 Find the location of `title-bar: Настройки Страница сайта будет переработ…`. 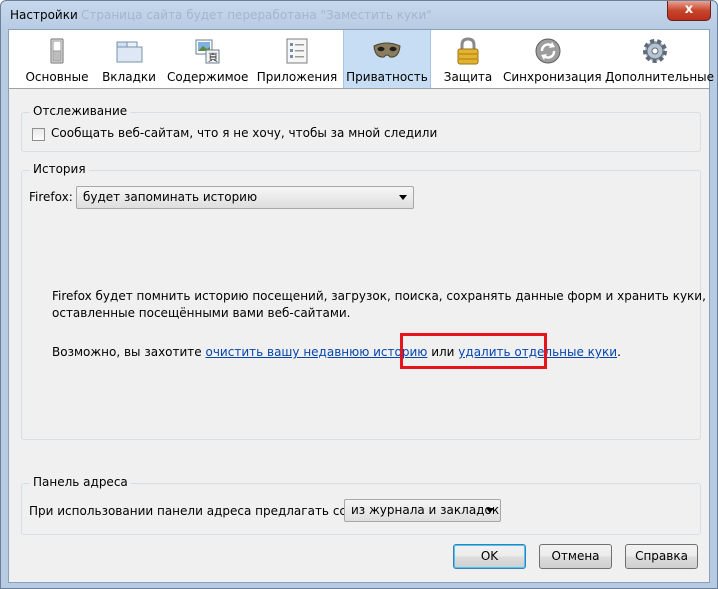

title-bar: Настройки Страница сайта будет переработ… is located at coordinates (359, 15).